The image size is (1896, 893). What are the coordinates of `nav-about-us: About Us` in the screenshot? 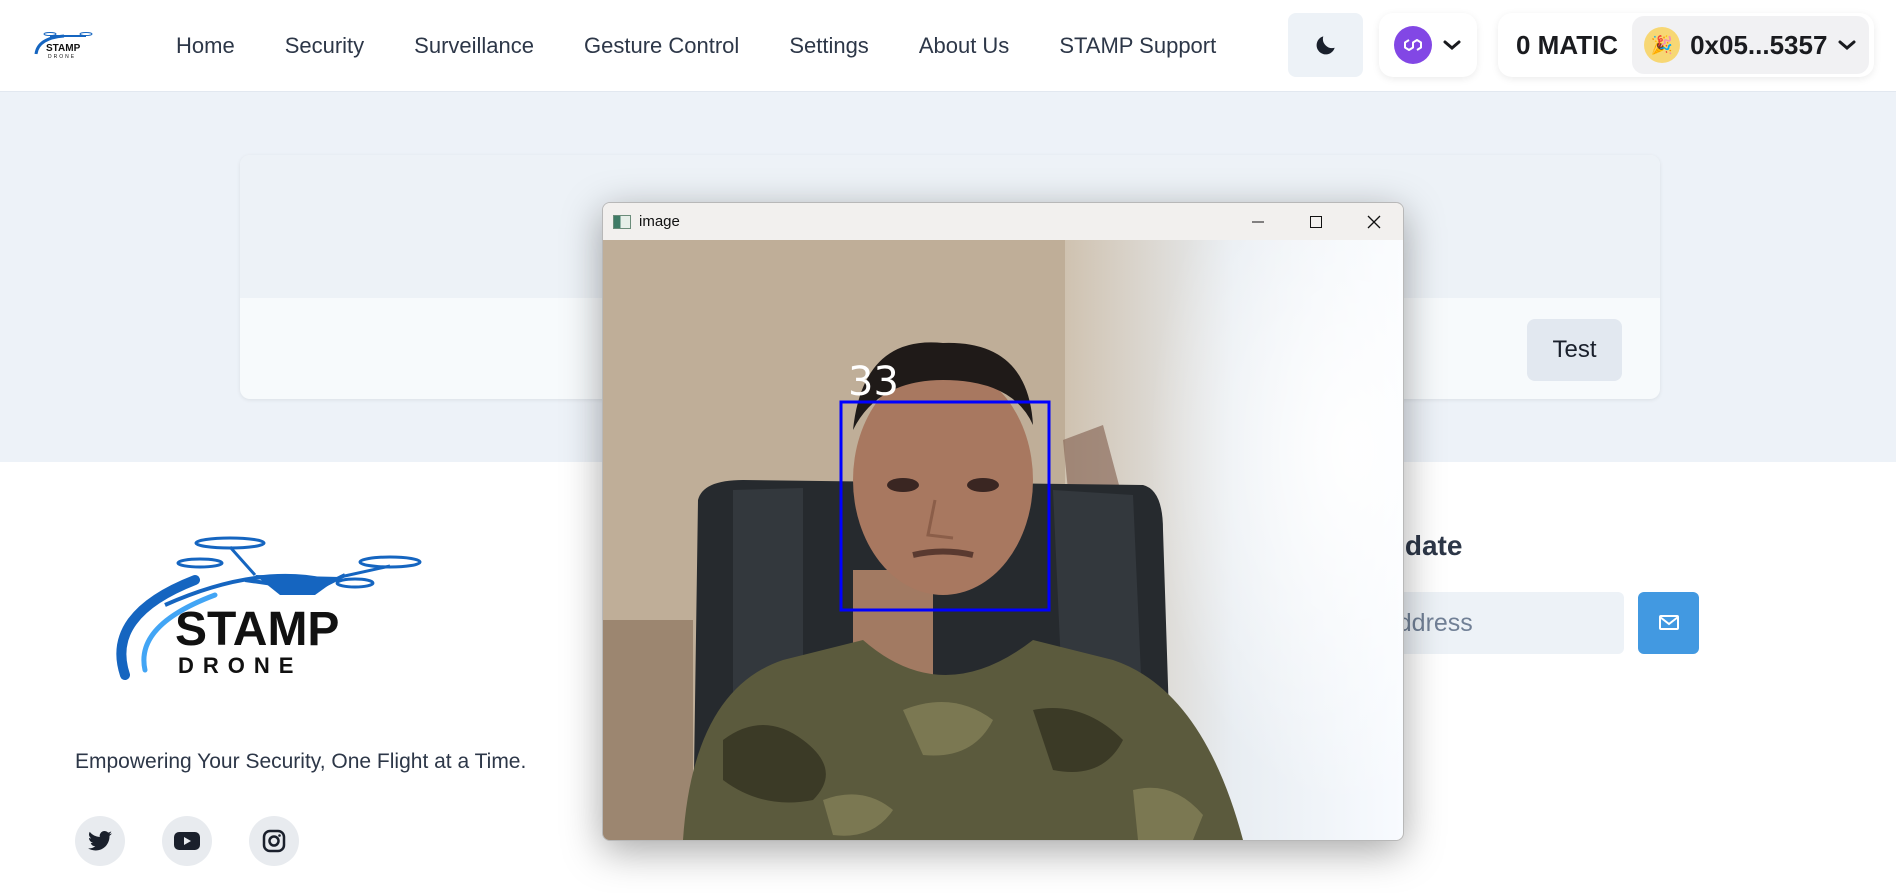 It's located at (964, 46).